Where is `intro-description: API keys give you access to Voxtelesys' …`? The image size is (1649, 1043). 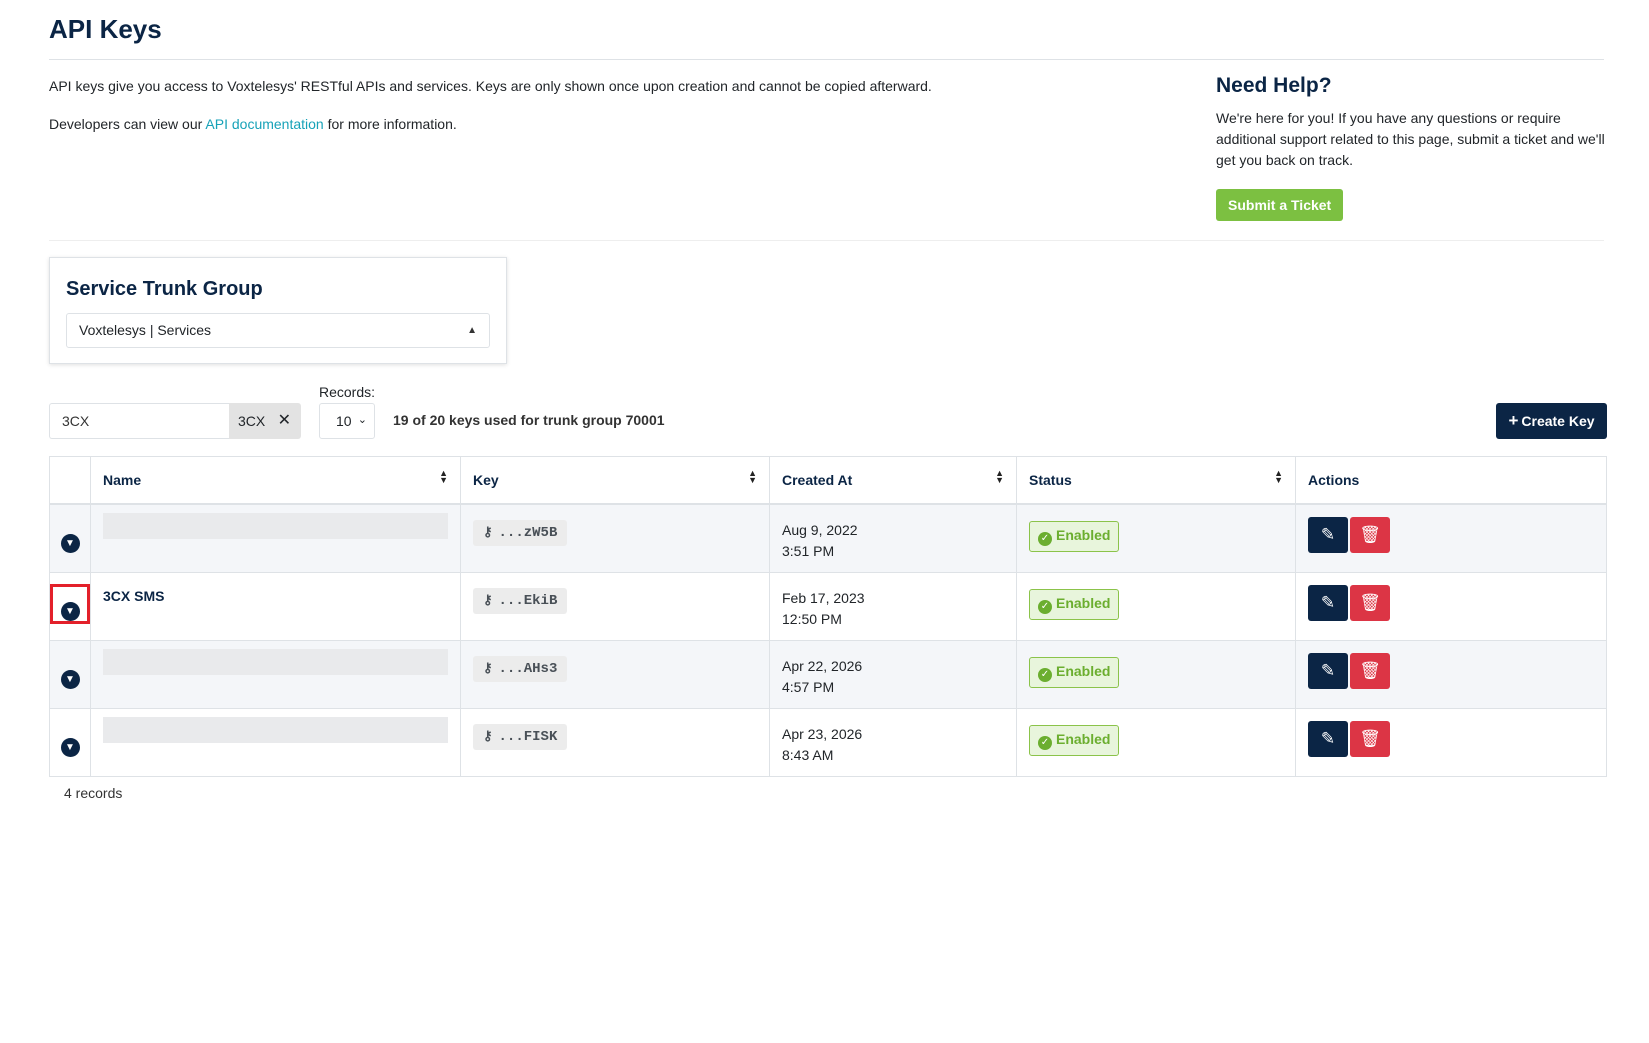 intro-description: API keys give you access to Voxtelesys' … is located at coordinates (490, 86).